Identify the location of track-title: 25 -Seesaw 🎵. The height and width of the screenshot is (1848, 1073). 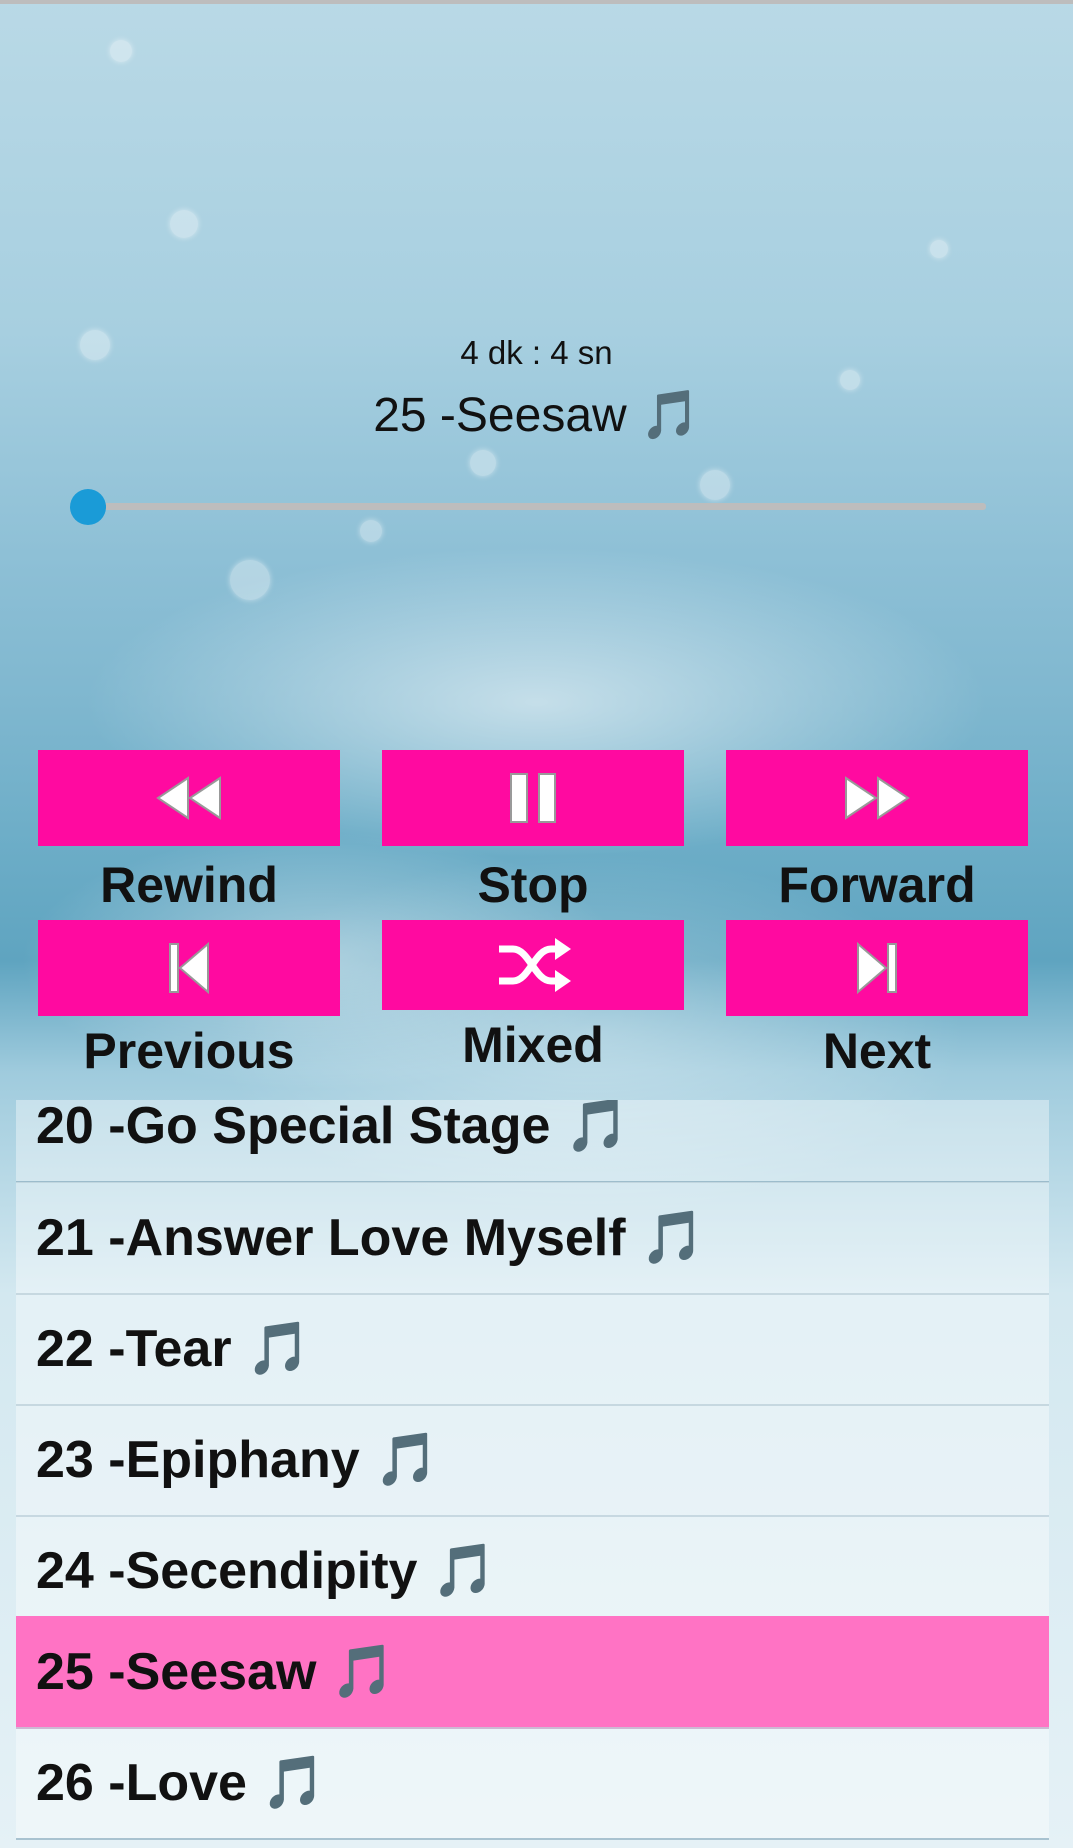
(216, 1672).